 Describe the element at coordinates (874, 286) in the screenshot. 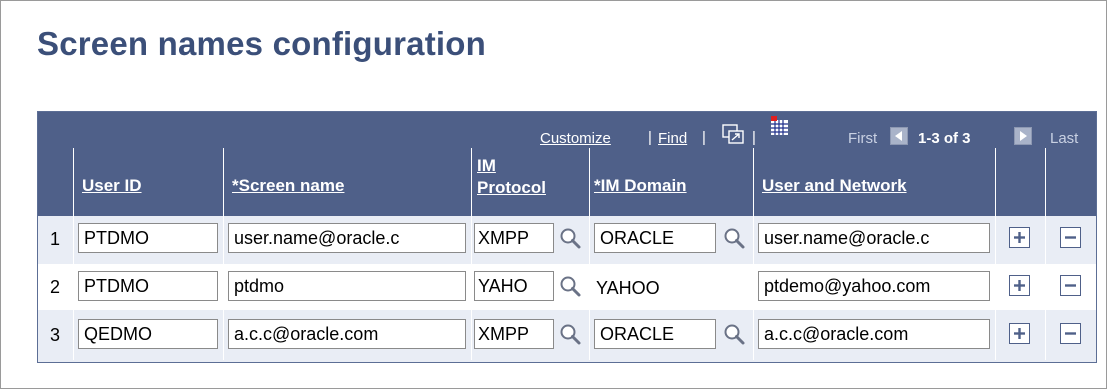

I see `user-network-input: ptdemo@yahoo.com` at that location.